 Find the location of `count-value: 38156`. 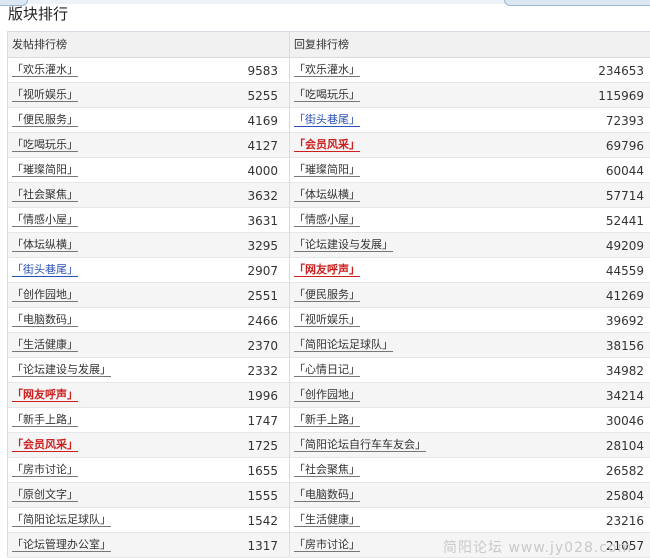

count-value: 38156 is located at coordinates (624, 346).